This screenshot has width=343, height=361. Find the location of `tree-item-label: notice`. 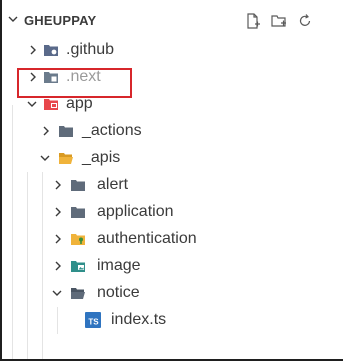

tree-item-label: notice is located at coordinates (118, 292).